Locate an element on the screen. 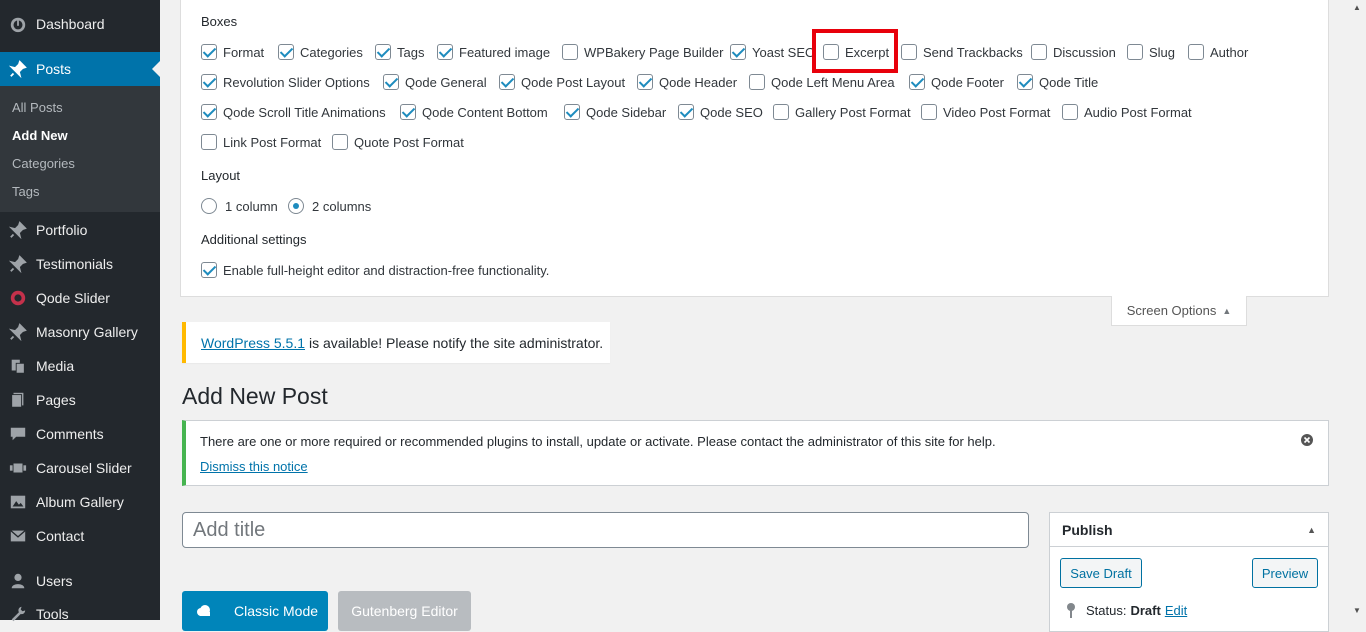 Image resolution: width=1366 pixels, height=632 pixels. caret-up-icon: ▲ is located at coordinates (1311, 530).